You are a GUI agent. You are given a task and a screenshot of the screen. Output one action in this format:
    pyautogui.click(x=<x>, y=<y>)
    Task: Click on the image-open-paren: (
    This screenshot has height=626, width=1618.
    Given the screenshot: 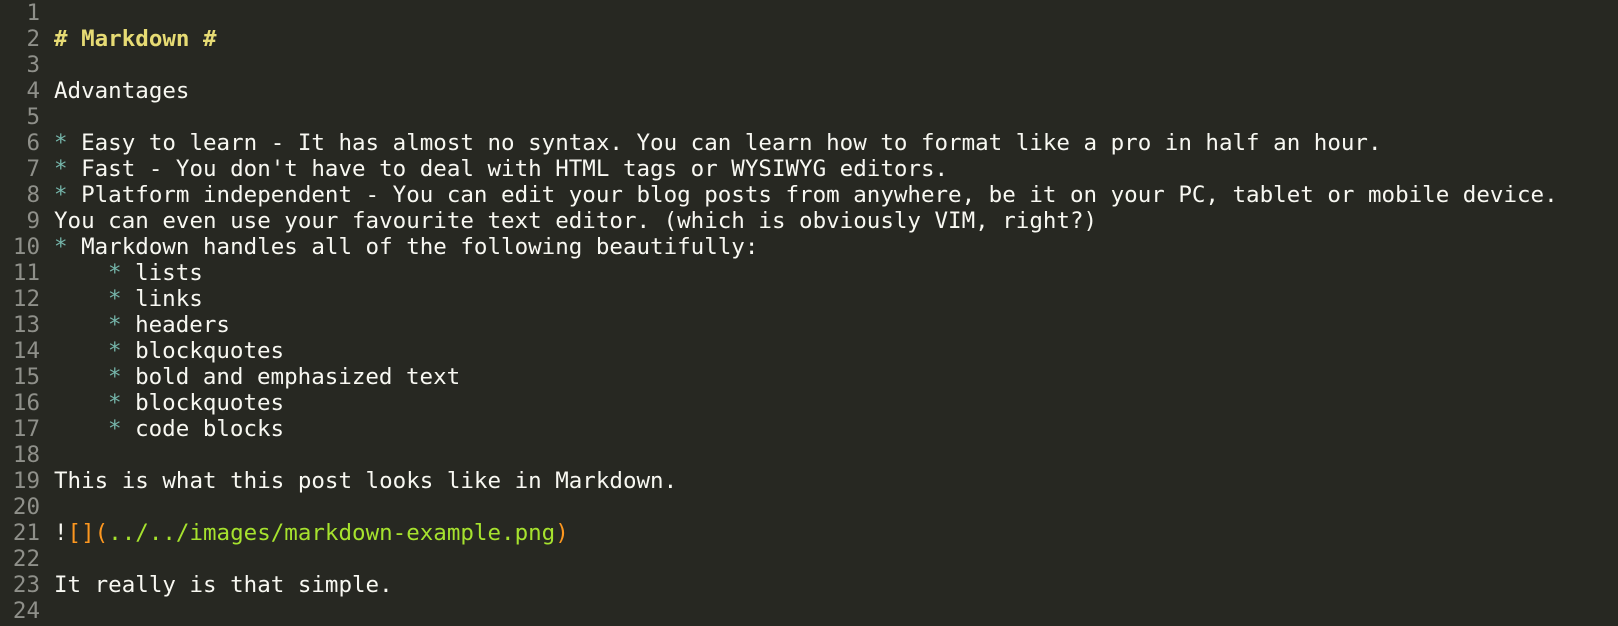 What is the action you would take?
    pyautogui.click(x=101, y=533)
    